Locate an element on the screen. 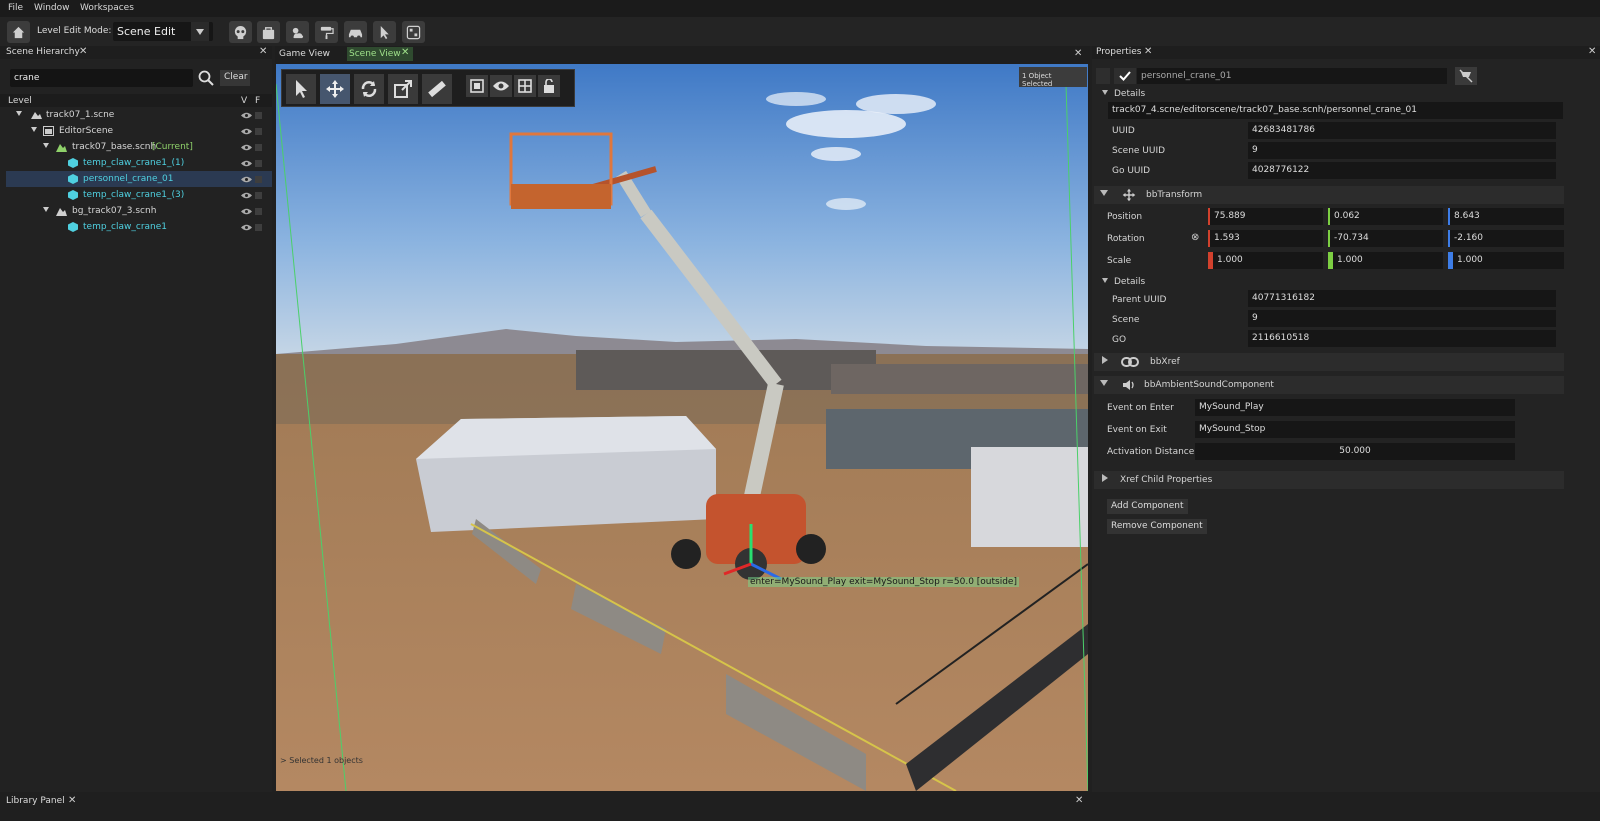  hierarchy-search-input: crane is located at coordinates (101, 78).